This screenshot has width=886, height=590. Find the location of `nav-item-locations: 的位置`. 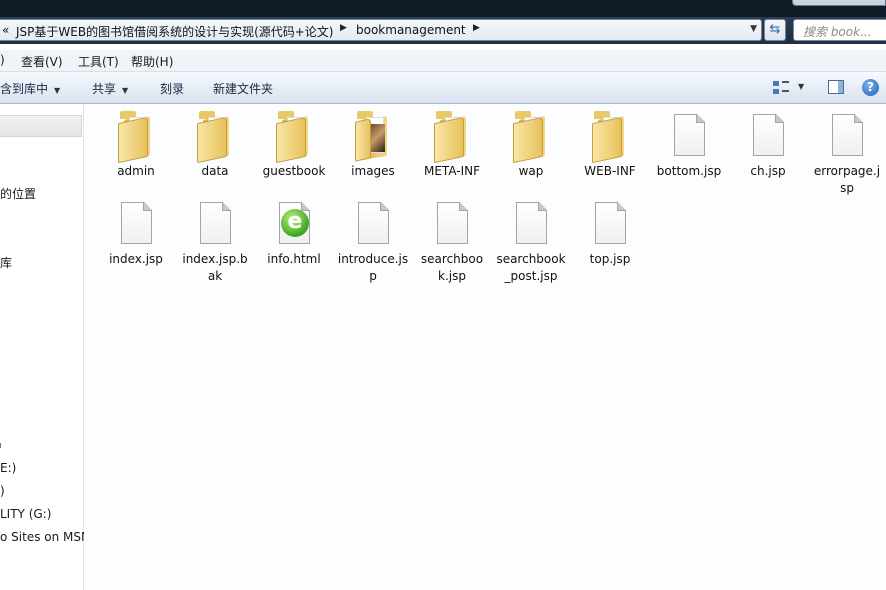

nav-item-locations: 的位置 is located at coordinates (18, 193).